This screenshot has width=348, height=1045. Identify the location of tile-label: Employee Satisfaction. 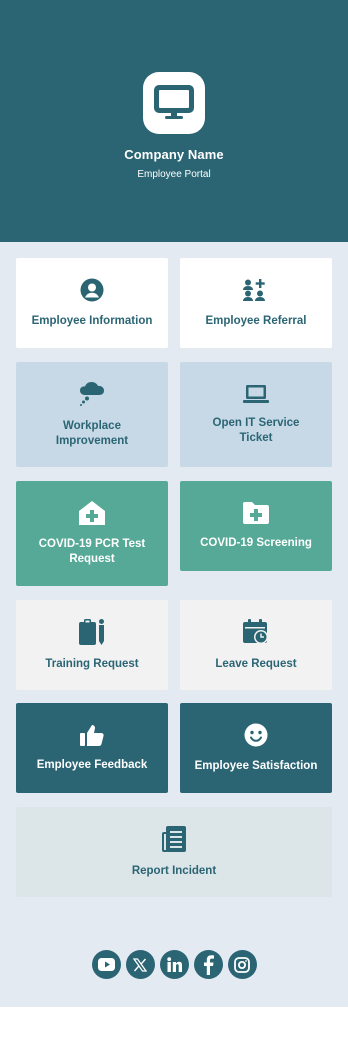
(256, 765).